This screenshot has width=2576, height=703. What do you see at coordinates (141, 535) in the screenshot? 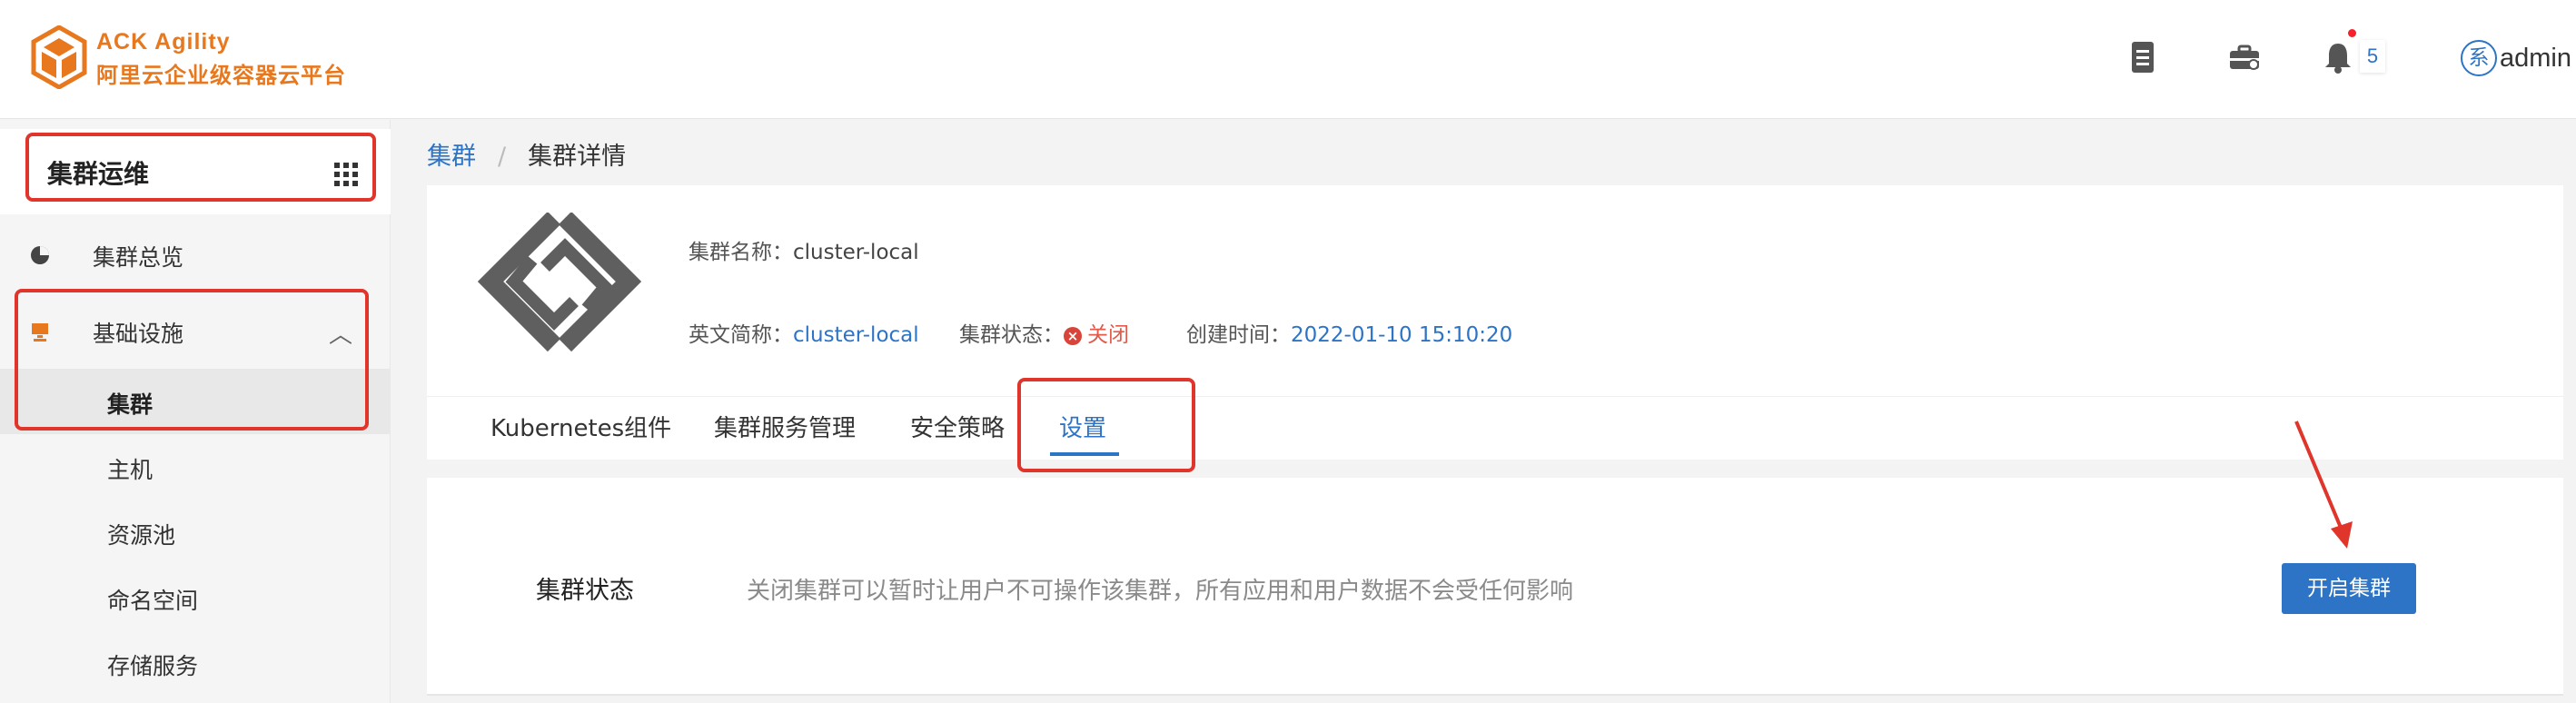
I see `sidebar-item-label: 资源池` at bounding box center [141, 535].